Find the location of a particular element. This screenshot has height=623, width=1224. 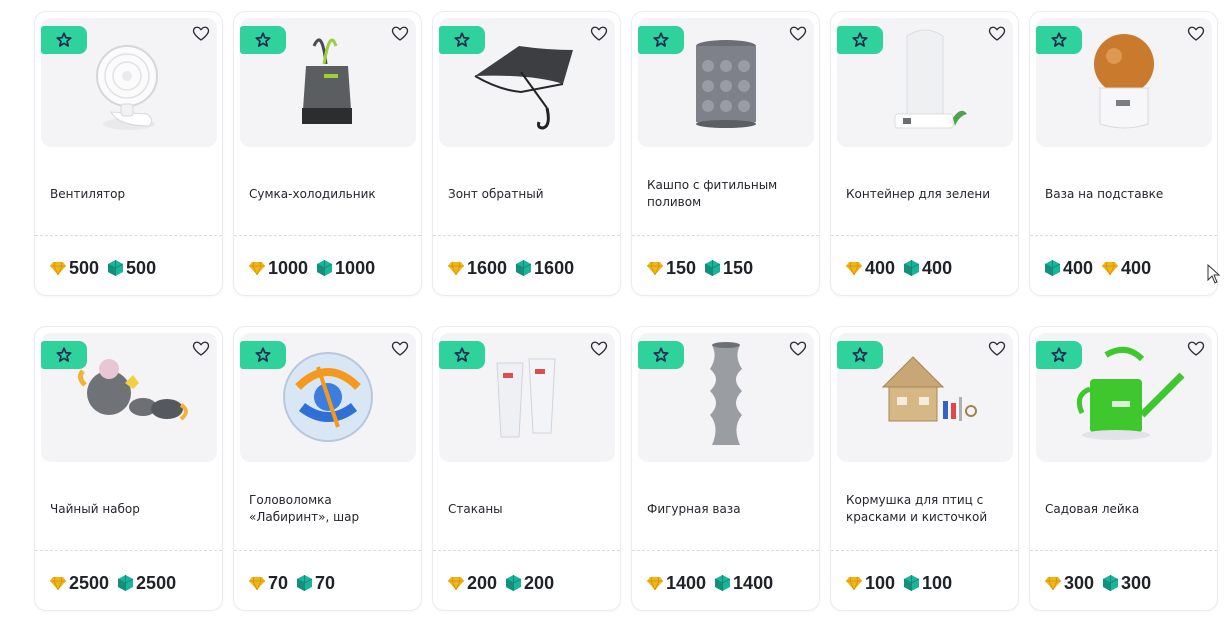

product-title-text: Садовая лейка is located at coordinates (1092, 508).